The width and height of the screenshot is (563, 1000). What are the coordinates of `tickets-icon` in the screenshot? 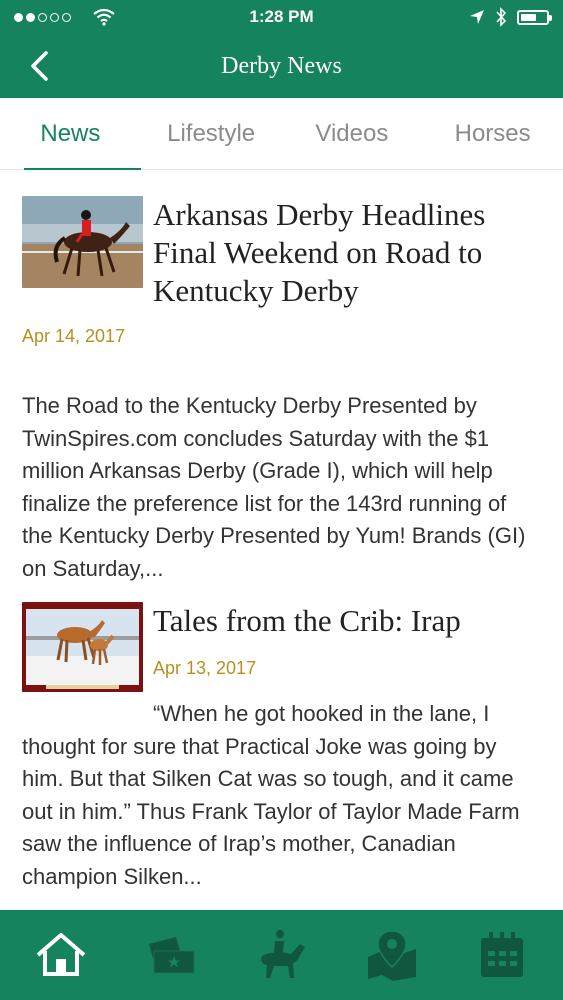 It's located at (172, 955).